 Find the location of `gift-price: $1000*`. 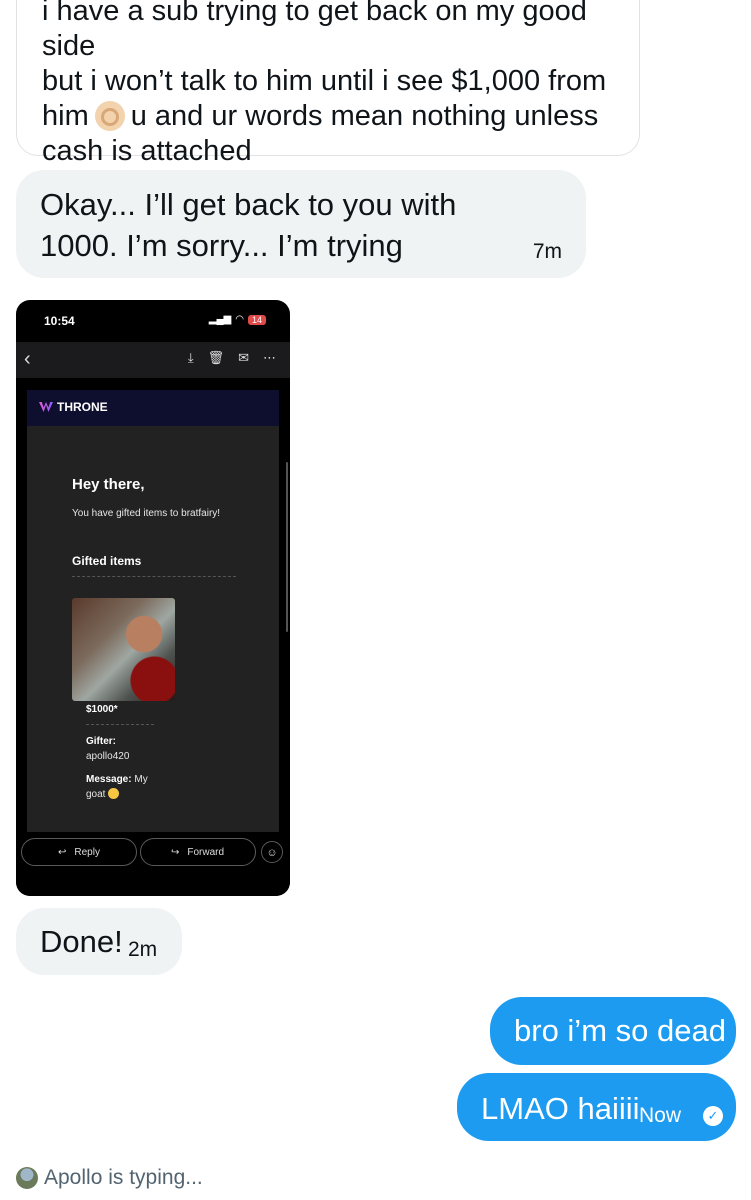

gift-price: $1000* is located at coordinates (102, 709).